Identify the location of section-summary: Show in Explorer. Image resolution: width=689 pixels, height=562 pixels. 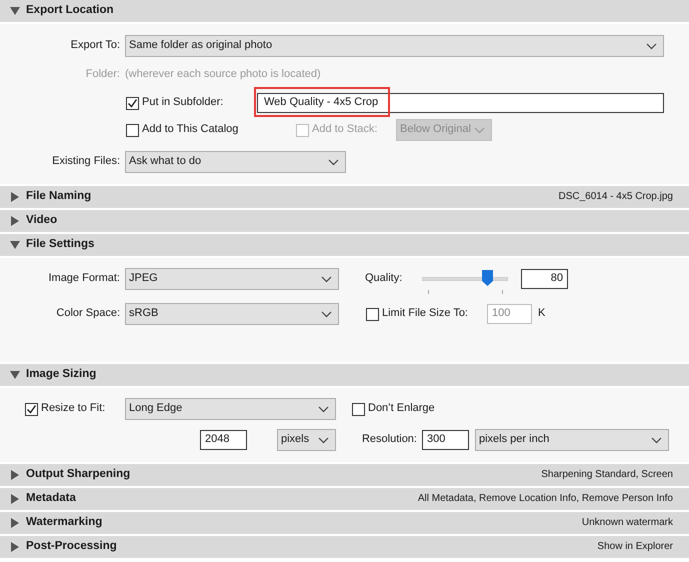
(635, 547).